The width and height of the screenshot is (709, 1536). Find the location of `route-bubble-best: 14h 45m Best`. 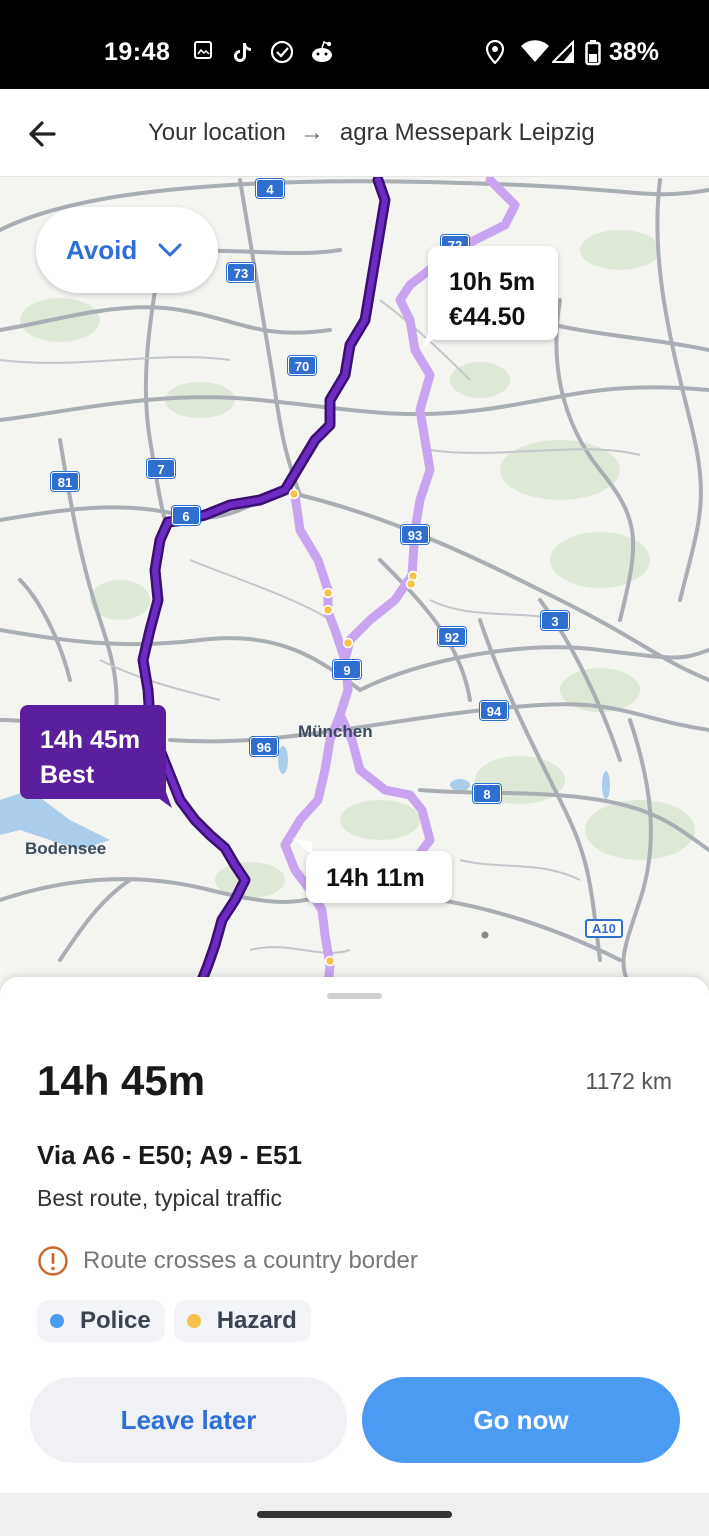

route-bubble-best: 14h 45m Best is located at coordinates (93, 752).